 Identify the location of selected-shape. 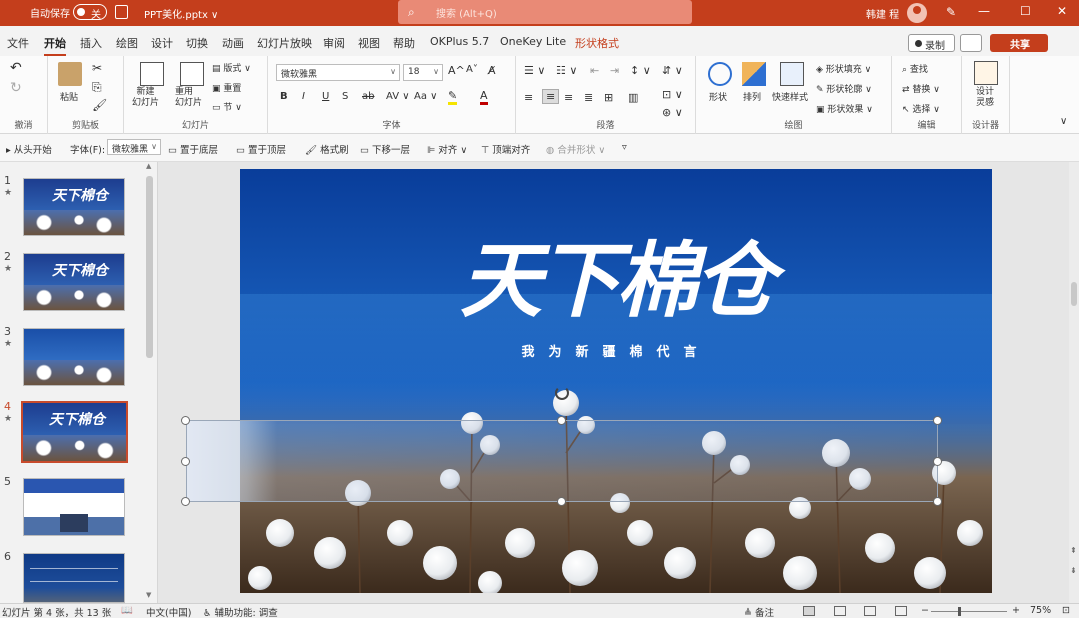
(562, 461).